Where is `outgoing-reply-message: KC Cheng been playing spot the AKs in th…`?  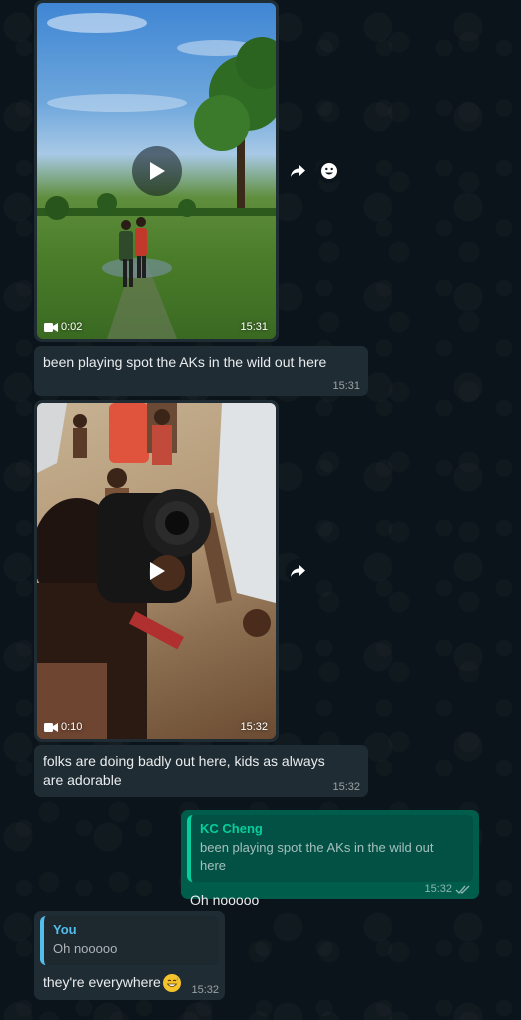 outgoing-reply-message: KC Cheng been playing spot the AKs in th… is located at coordinates (330, 859).